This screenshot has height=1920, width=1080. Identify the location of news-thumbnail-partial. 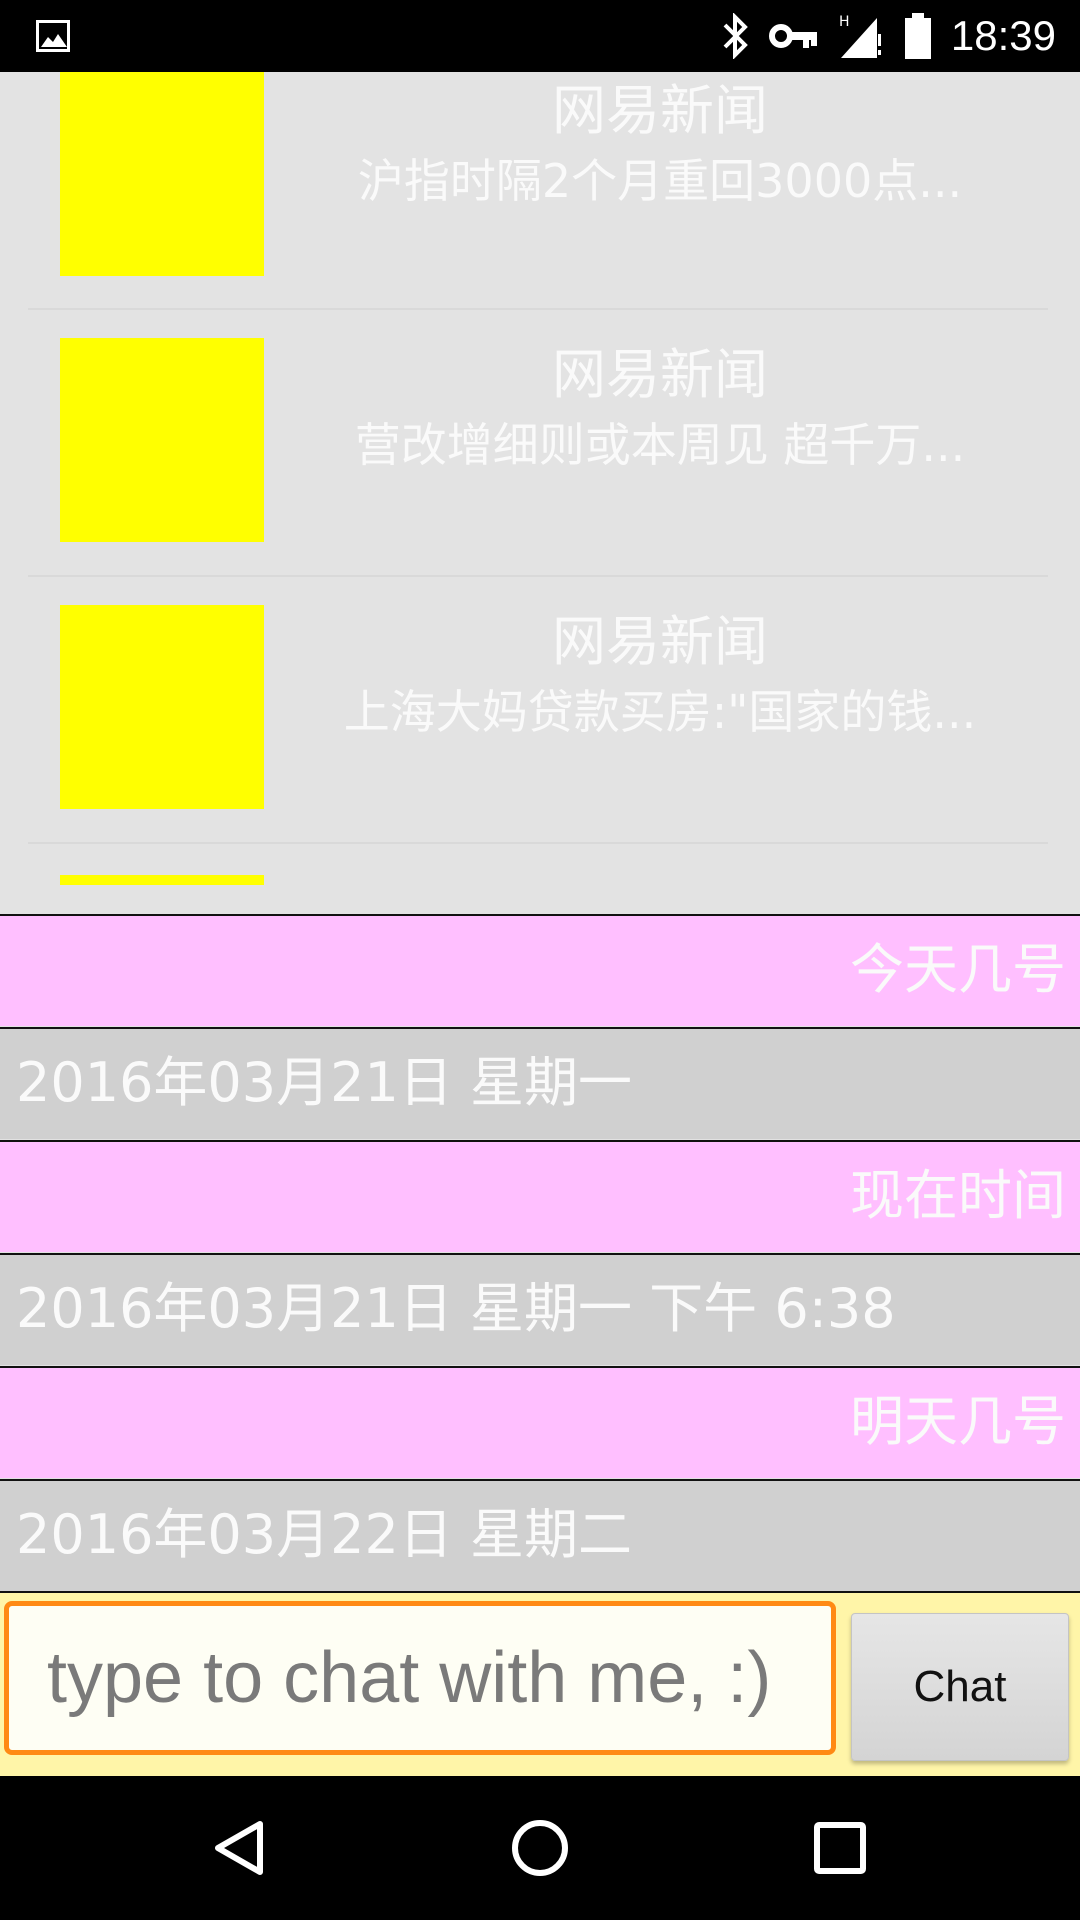
(162, 880).